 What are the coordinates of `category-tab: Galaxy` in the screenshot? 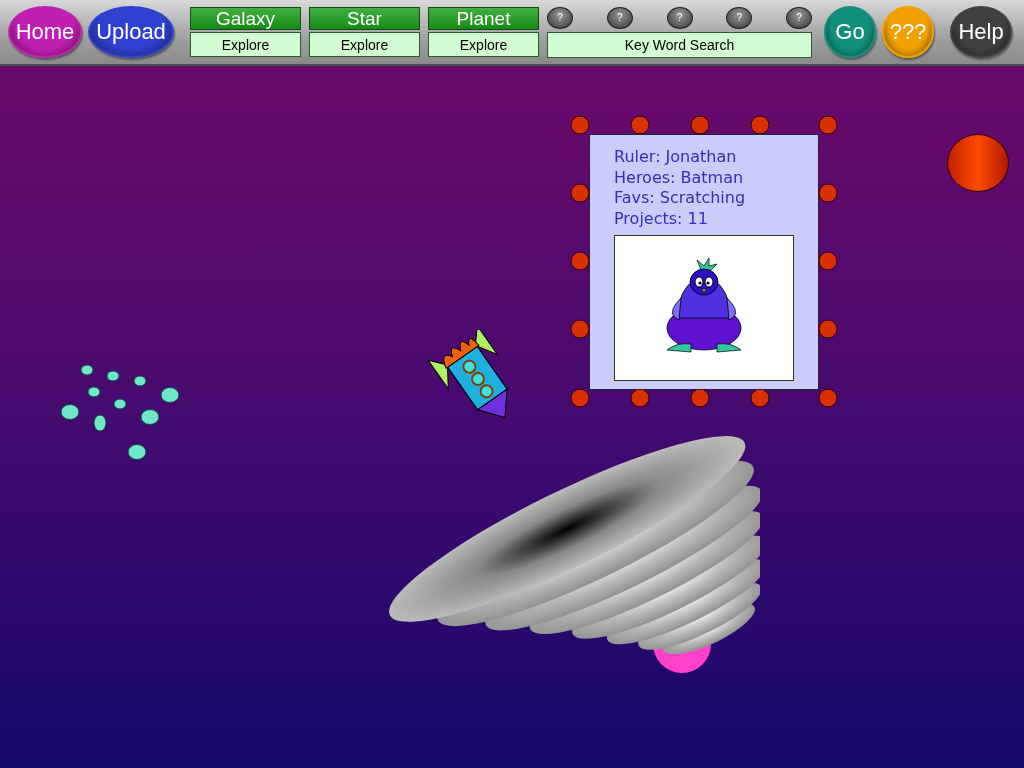 It's located at (245, 18).